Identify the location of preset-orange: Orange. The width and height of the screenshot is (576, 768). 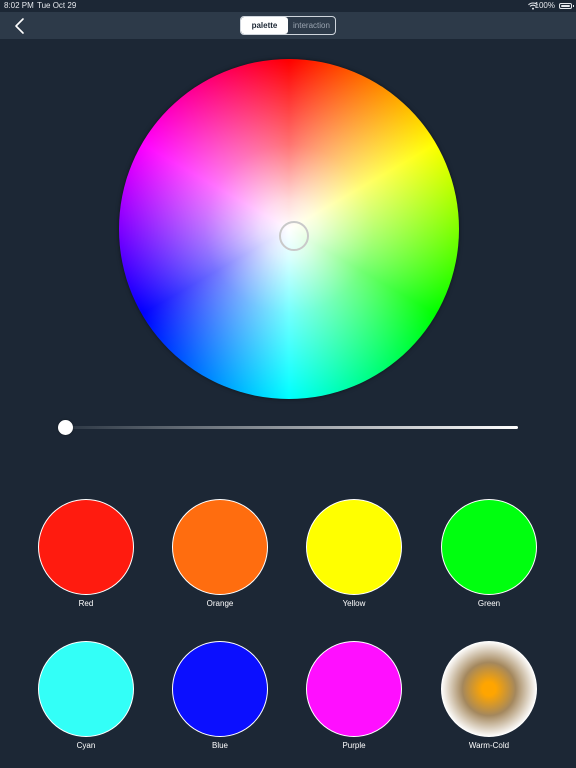
(220, 553).